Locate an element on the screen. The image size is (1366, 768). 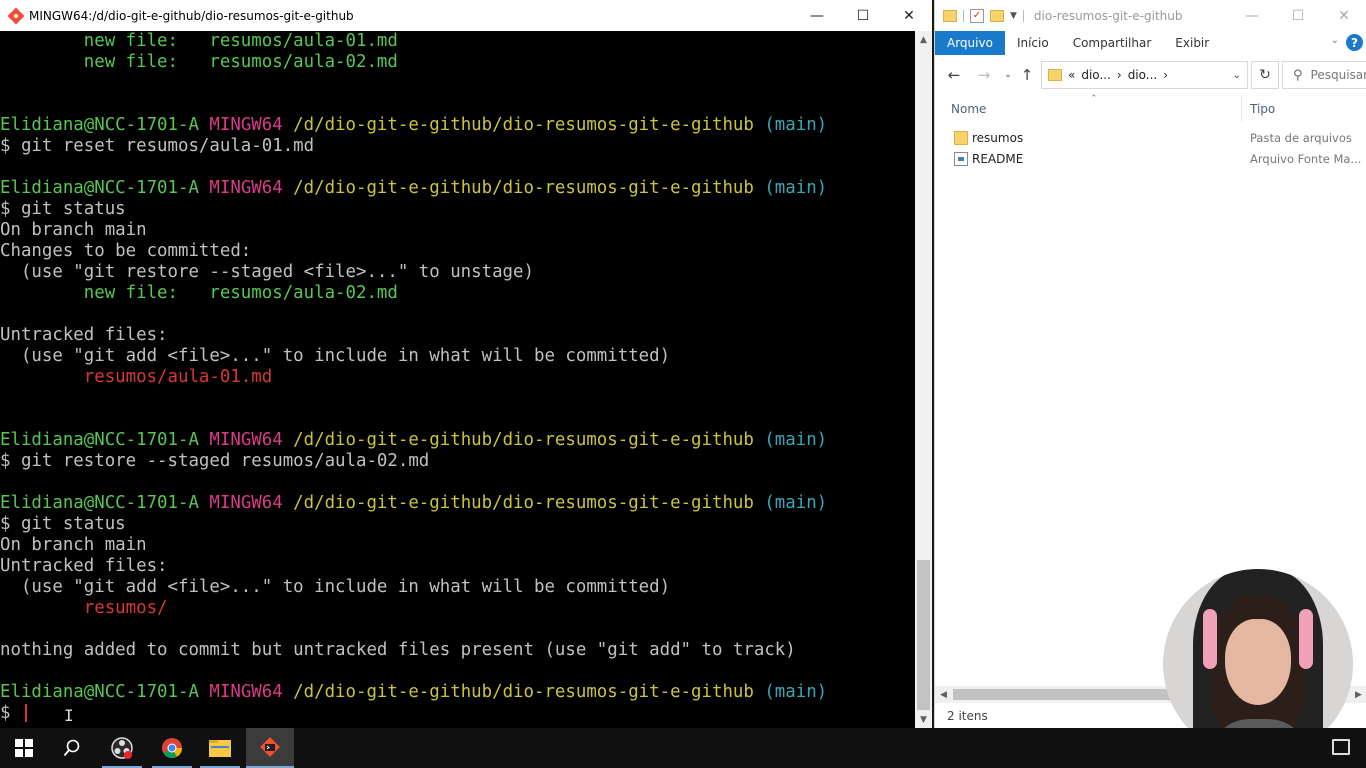
customize-toolbar-icon: ▼ is located at coordinates (1013, 16).